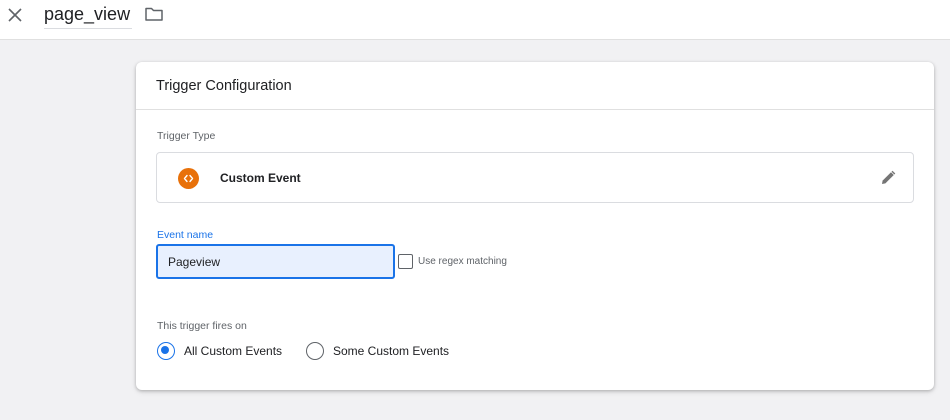 Image resolution: width=950 pixels, height=420 pixels. What do you see at coordinates (315, 351) in the screenshot?
I see `radio-button-unselected` at bounding box center [315, 351].